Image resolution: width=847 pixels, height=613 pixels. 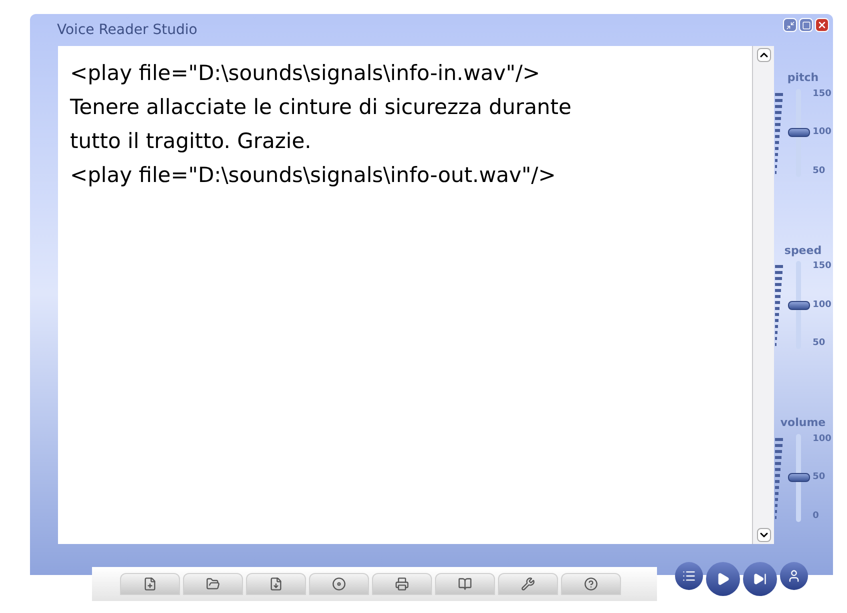 What do you see at coordinates (816, 516) in the screenshot?
I see `tick-label: 0` at bounding box center [816, 516].